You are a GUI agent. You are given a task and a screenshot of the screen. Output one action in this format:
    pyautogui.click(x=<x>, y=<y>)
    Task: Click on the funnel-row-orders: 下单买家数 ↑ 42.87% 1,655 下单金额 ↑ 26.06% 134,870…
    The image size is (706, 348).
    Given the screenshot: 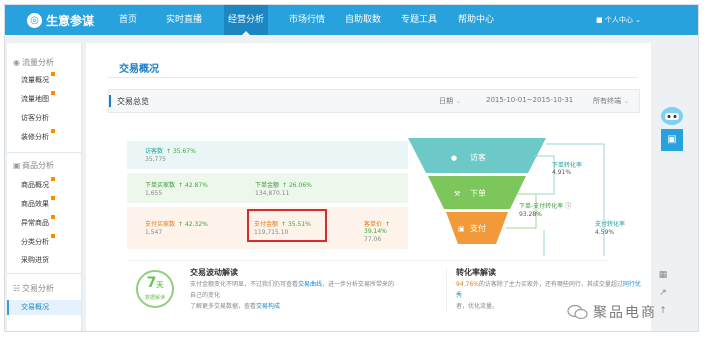 What is the action you would take?
    pyautogui.click(x=267, y=188)
    